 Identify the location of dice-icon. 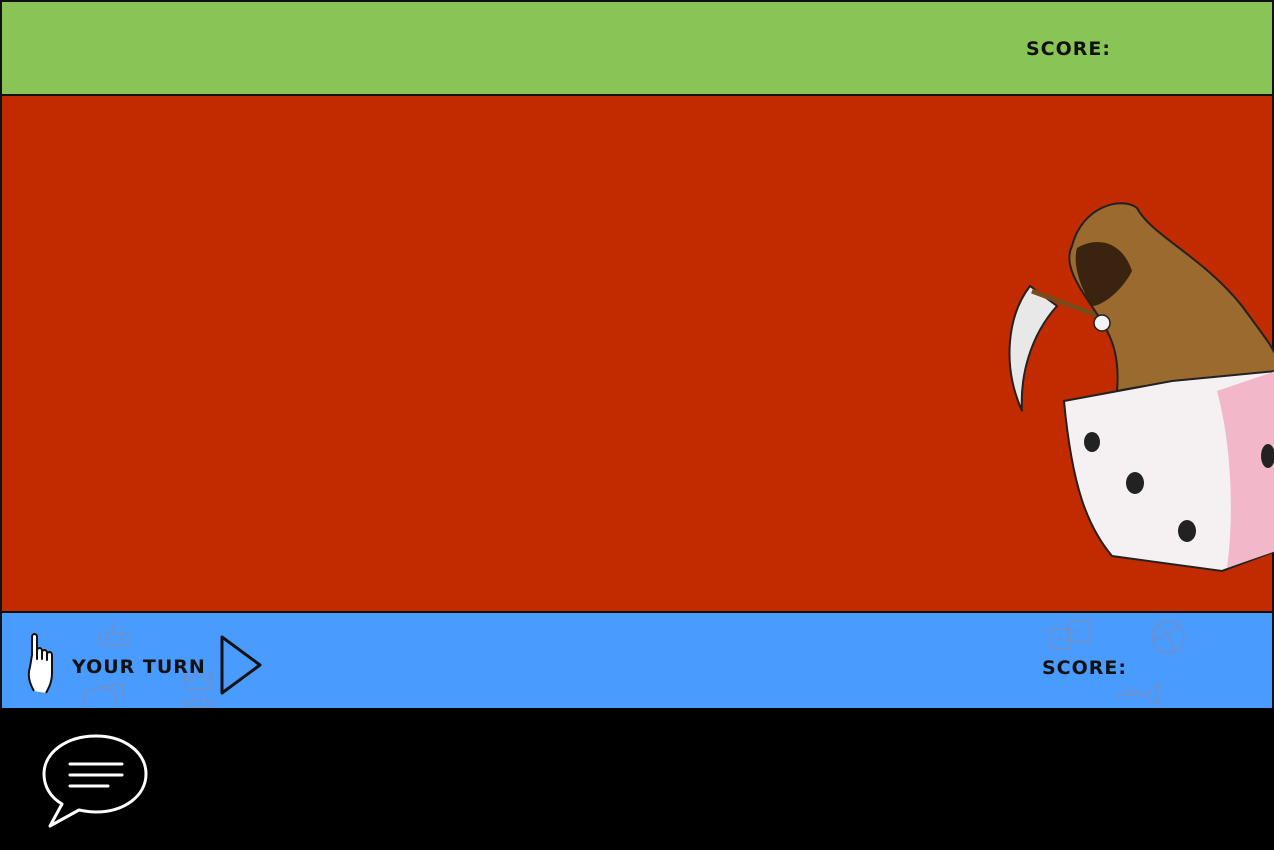
(104, 696).